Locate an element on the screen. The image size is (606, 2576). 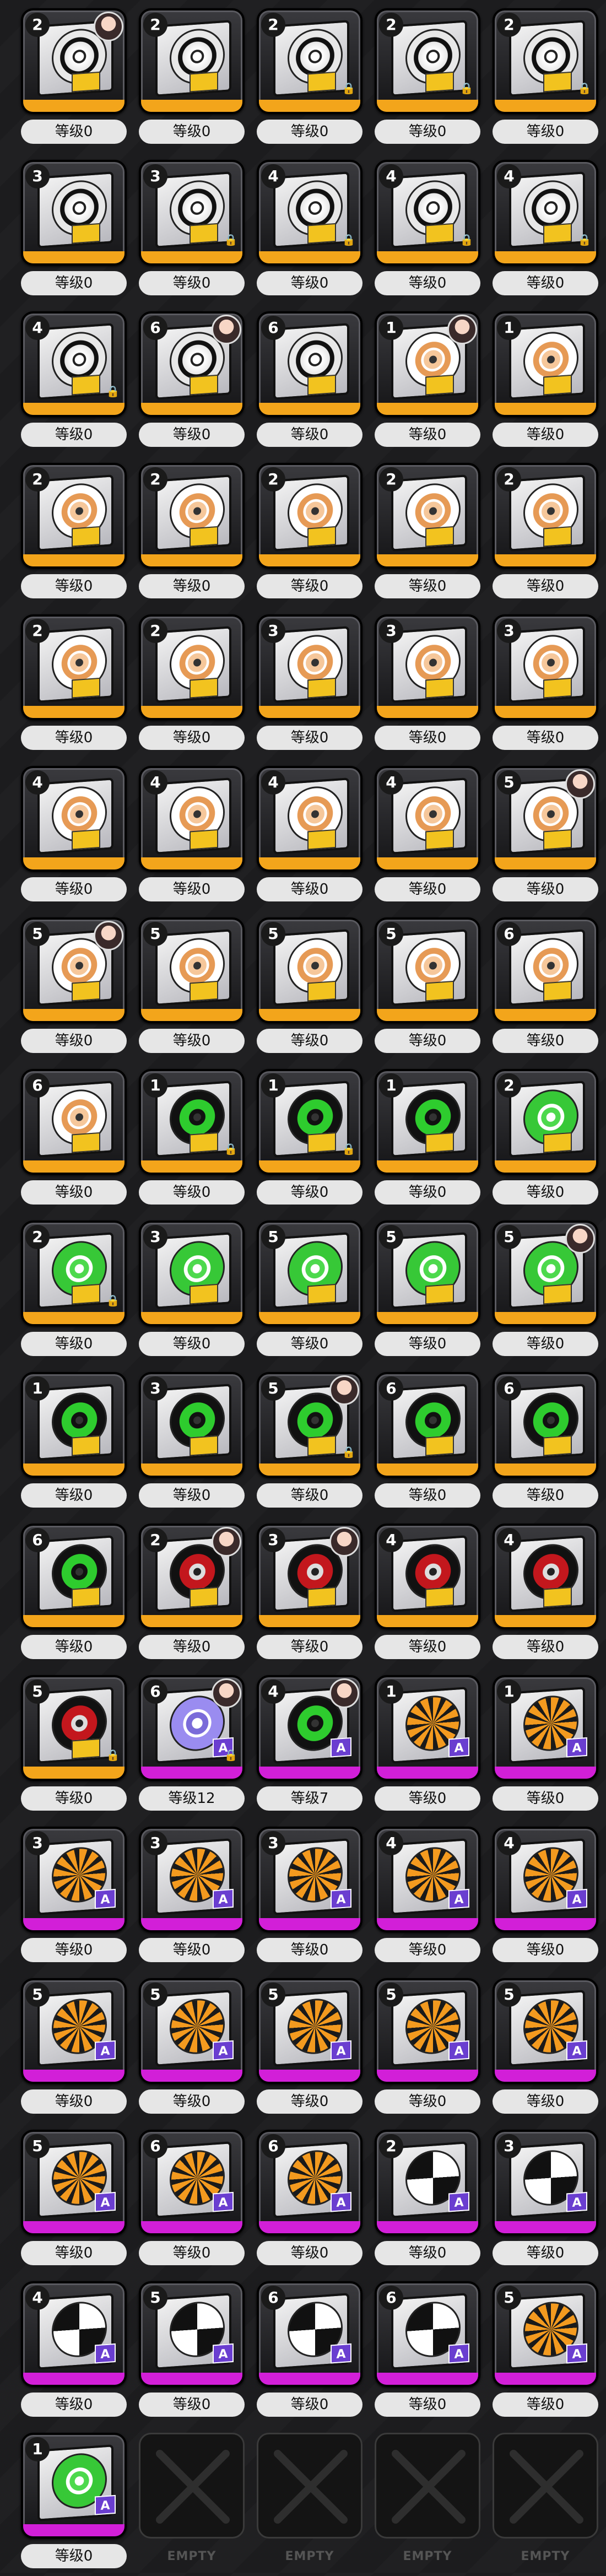
disc-slot: 1 🔒 等级0 is located at coordinates (309, 1137).